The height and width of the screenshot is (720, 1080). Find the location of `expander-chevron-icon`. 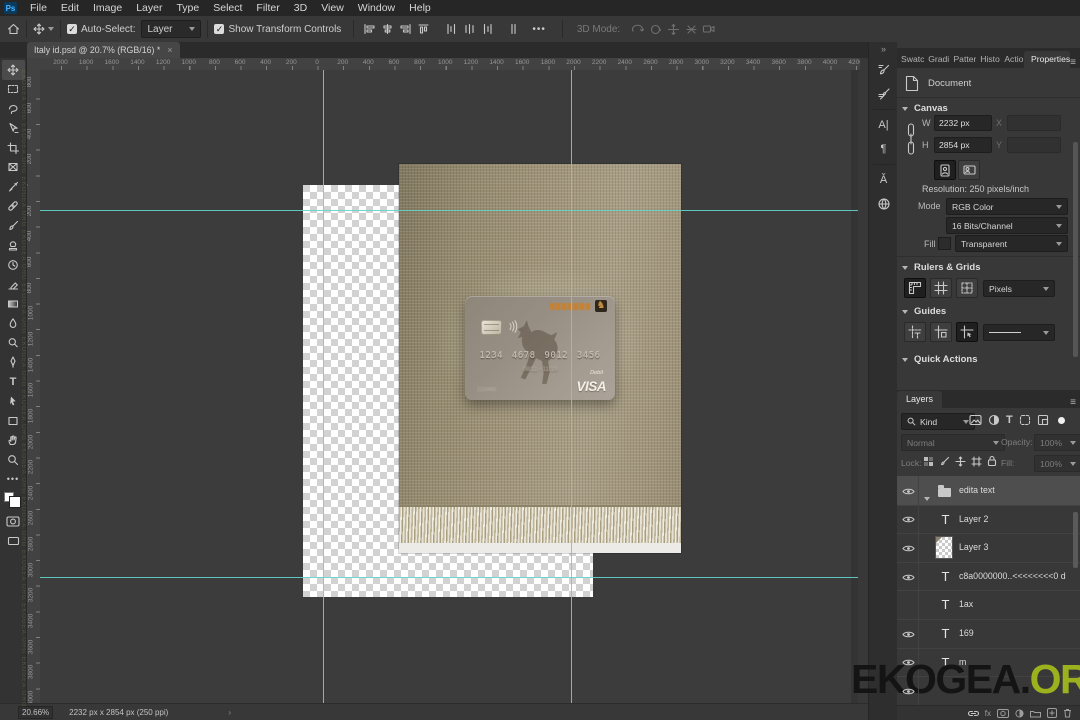

expander-chevron-icon is located at coordinates (927, 497).